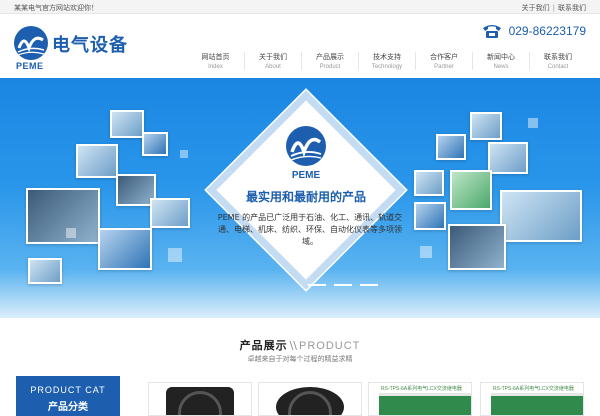  What do you see at coordinates (387, 67) in the screenshot?
I see `nav-label-en: Technology` at bounding box center [387, 67].